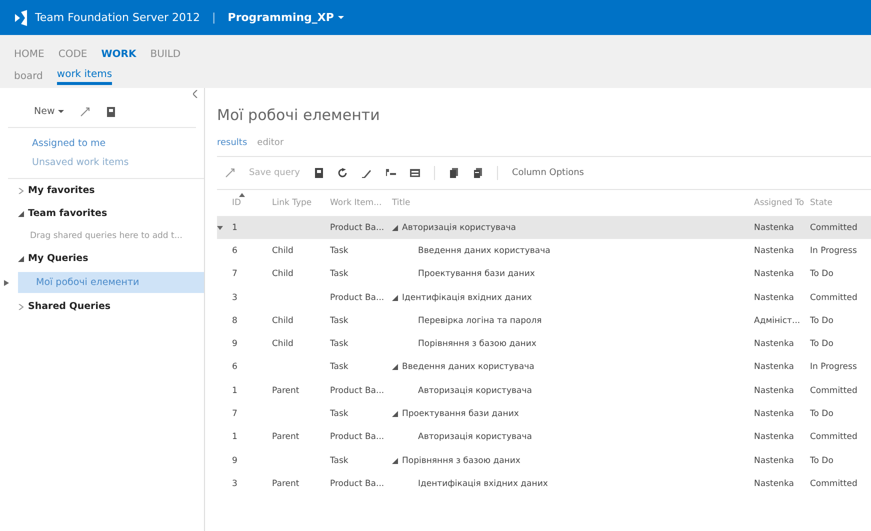  I want to click on product-name: Team Foundation Server 2012, so click(117, 17).